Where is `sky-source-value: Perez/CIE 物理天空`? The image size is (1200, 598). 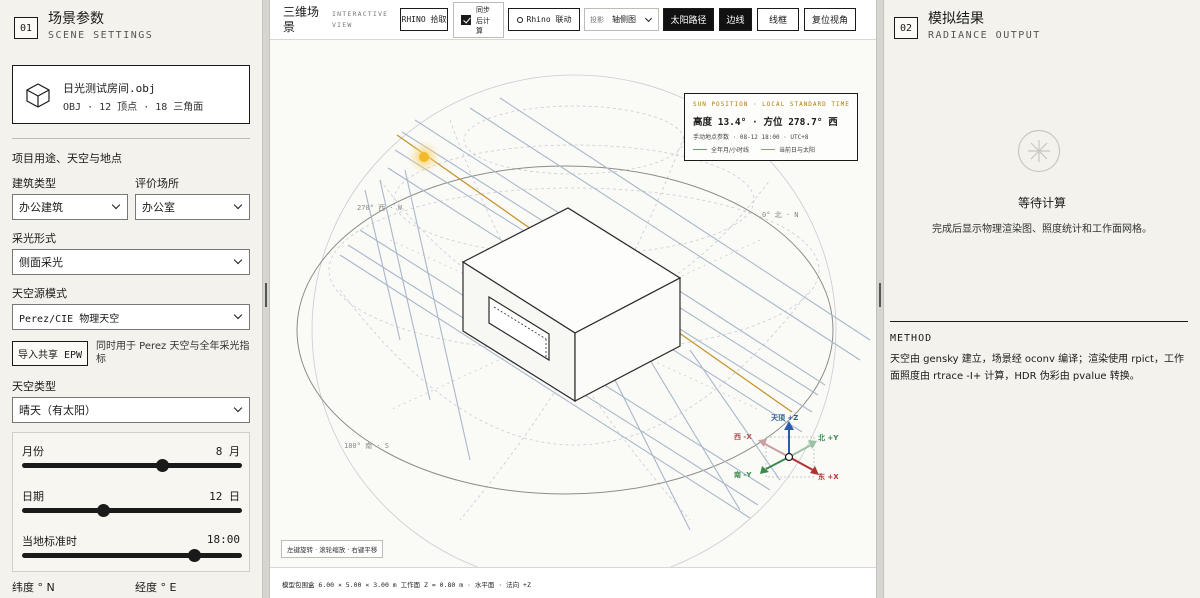
sky-source-value: Perez/CIE 物理天空 is located at coordinates (69, 319).